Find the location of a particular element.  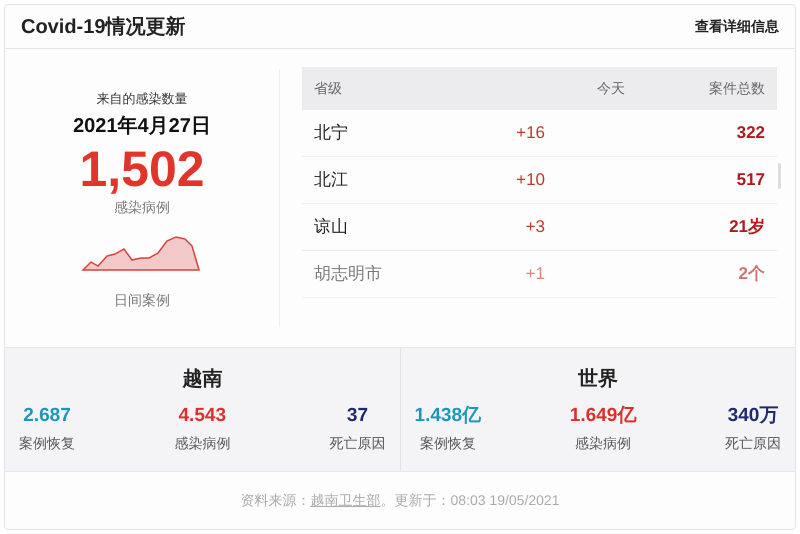

province-cell-text: 谅山 is located at coordinates (331, 227).